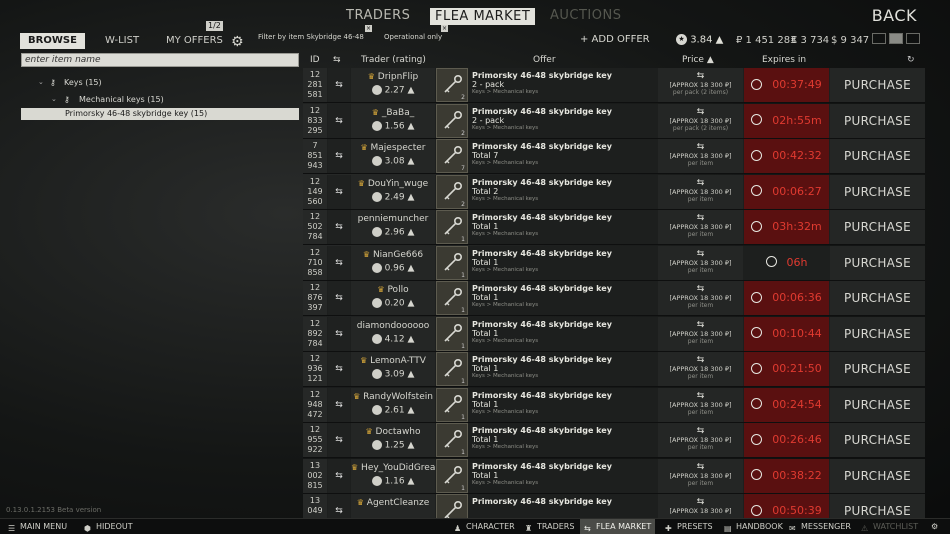 The height and width of the screenshot is (534, 950). Describe the element at coordinates (544, 60) in the screenshot. I see `header-offer: Offer` at that location.